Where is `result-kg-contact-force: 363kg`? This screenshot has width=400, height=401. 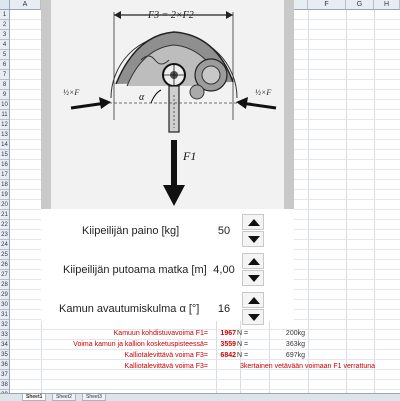 result-kg-contact-force: 363kg is located at coordinates (295, 344).